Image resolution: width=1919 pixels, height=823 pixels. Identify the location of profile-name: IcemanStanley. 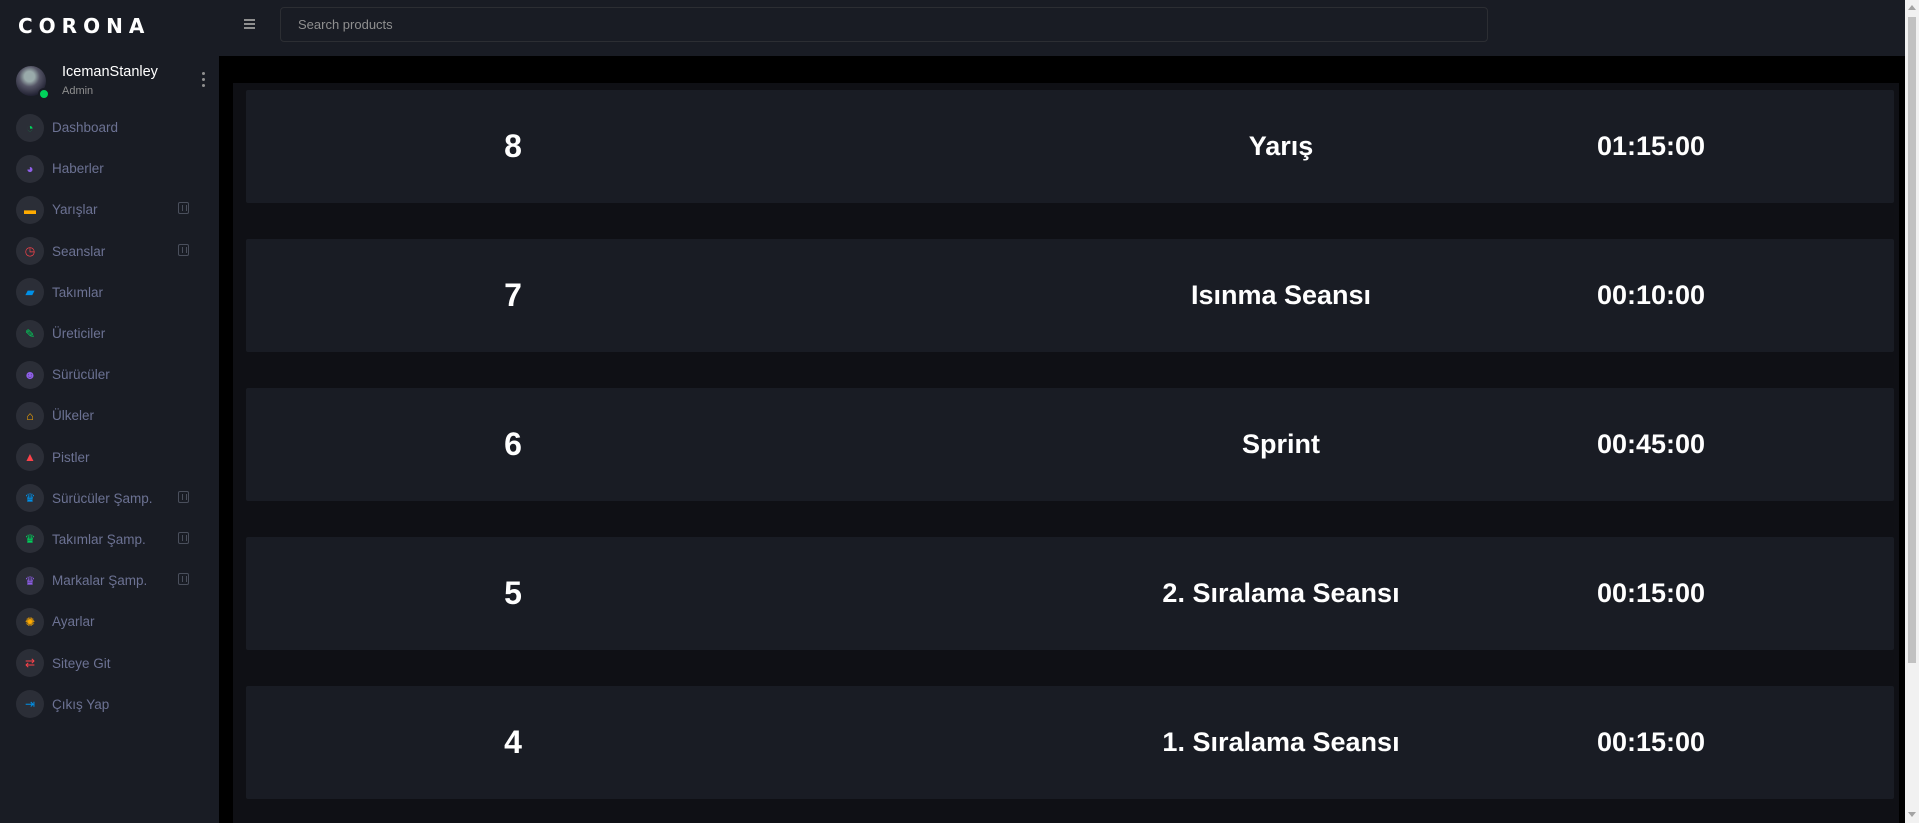
(110, 72).